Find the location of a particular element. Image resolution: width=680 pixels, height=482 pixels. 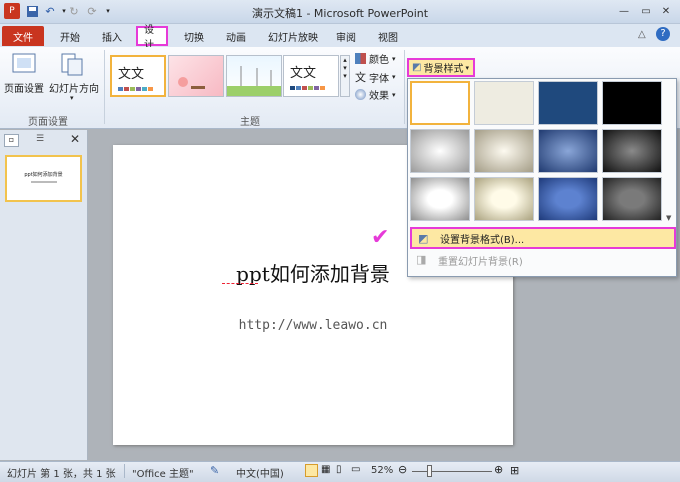

tab-view: 视图 is located at coordinates (388, 36).